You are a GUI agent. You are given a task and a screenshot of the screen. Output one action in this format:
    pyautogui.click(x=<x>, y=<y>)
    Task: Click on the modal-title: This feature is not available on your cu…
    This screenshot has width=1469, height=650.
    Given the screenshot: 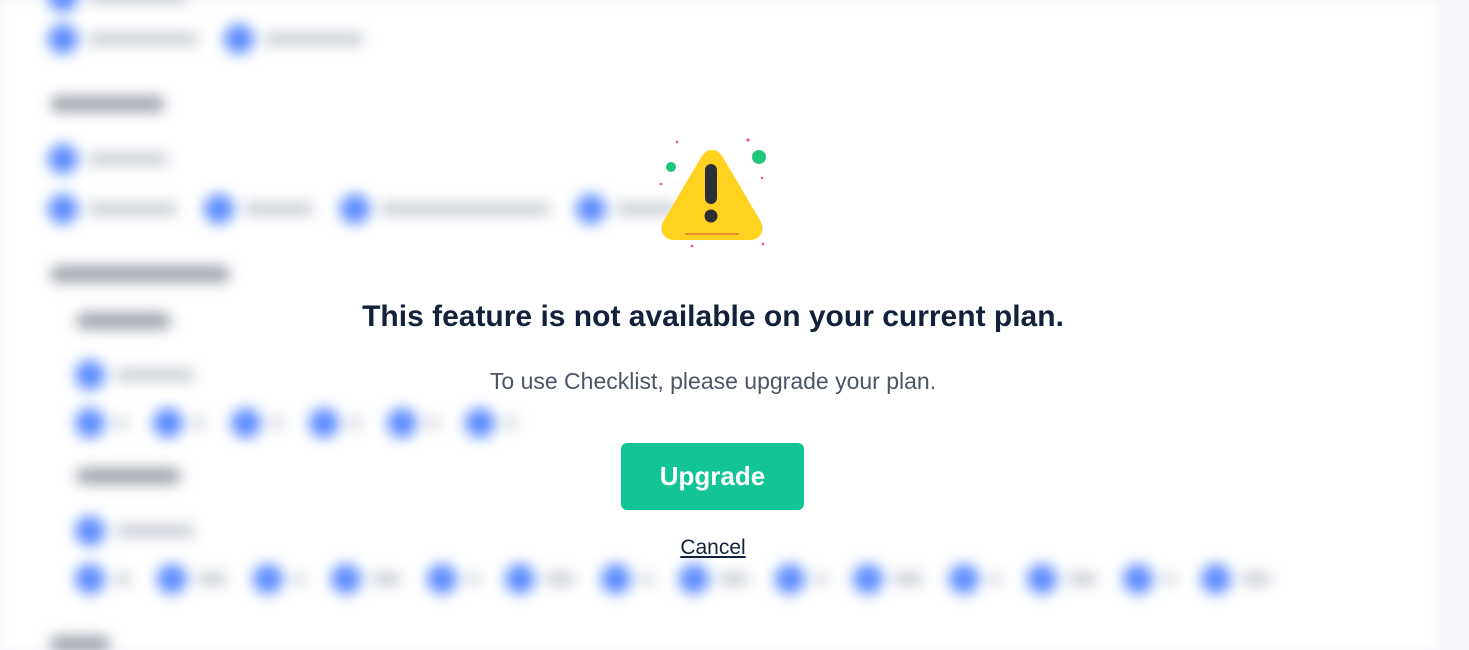 What is the action you would take?
    pyautogui.click(x=713, y=316)
    